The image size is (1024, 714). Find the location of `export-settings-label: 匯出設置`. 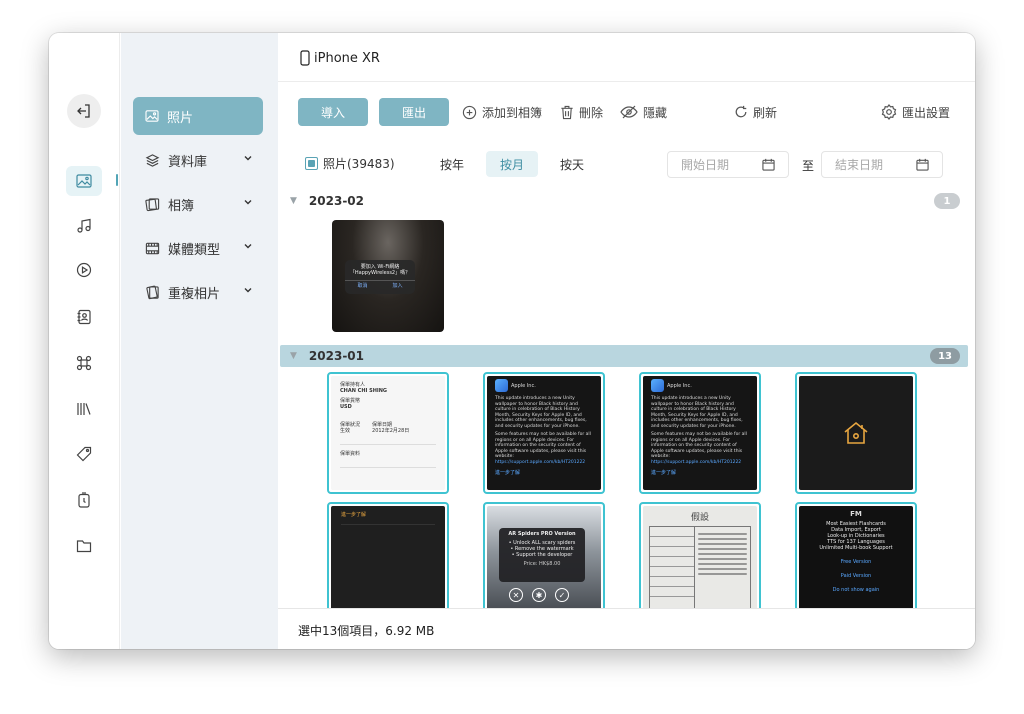

export-settings-label: 匯出設置 is located at coordinates (926, 112).